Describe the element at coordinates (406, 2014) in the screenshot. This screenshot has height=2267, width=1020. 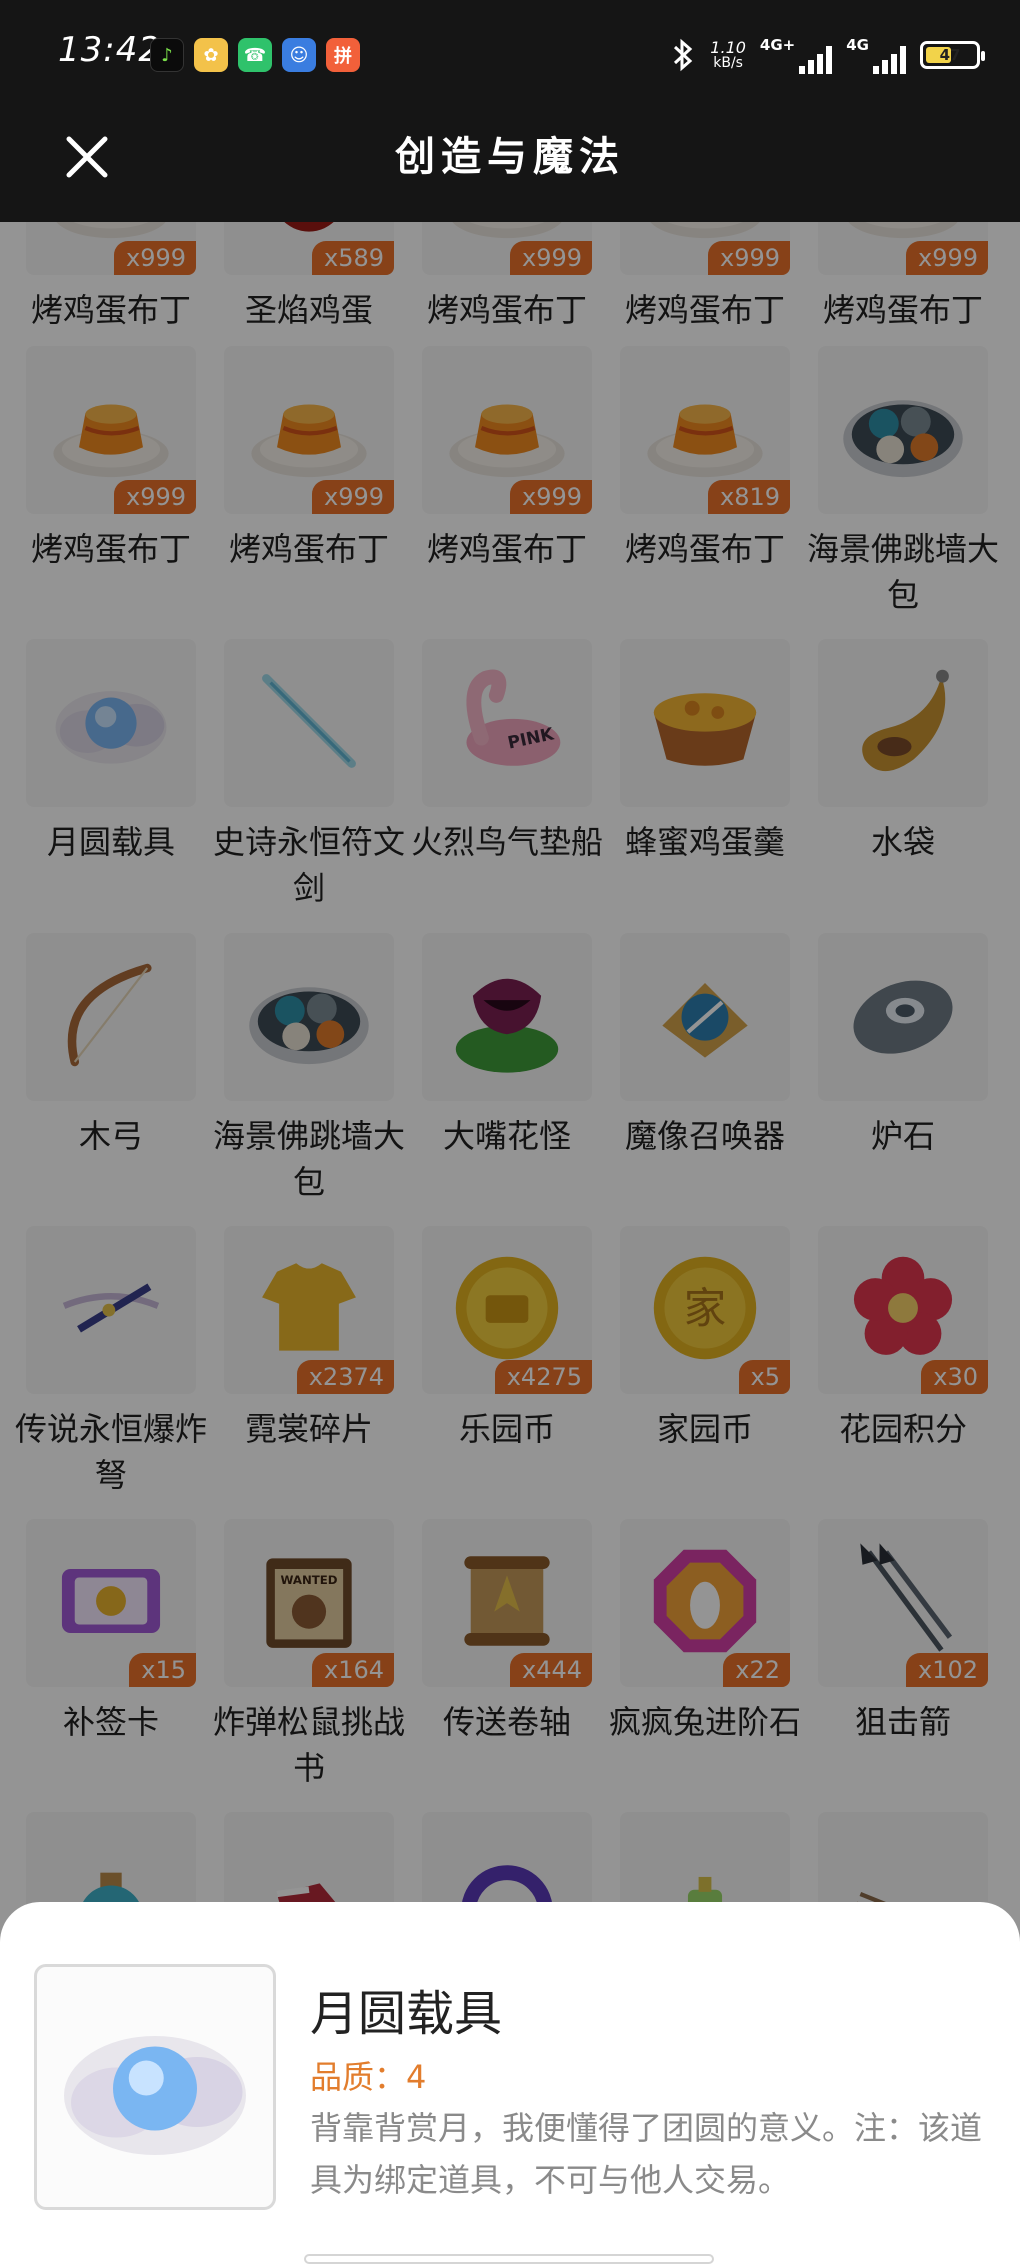
I see `detail-item-name: 月圆载具` at that location.